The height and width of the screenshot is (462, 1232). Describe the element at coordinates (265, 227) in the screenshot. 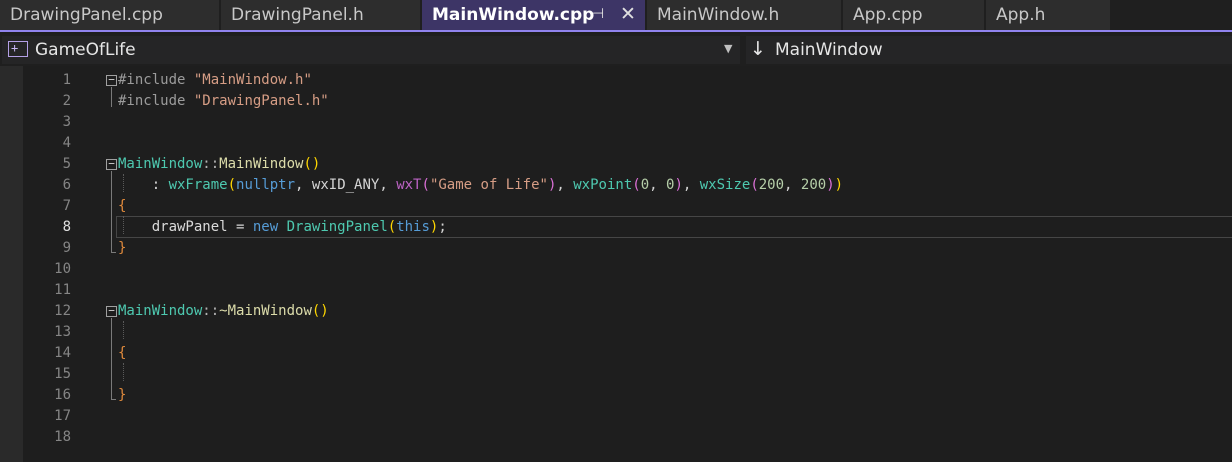

I see `keyword: new` at that location.